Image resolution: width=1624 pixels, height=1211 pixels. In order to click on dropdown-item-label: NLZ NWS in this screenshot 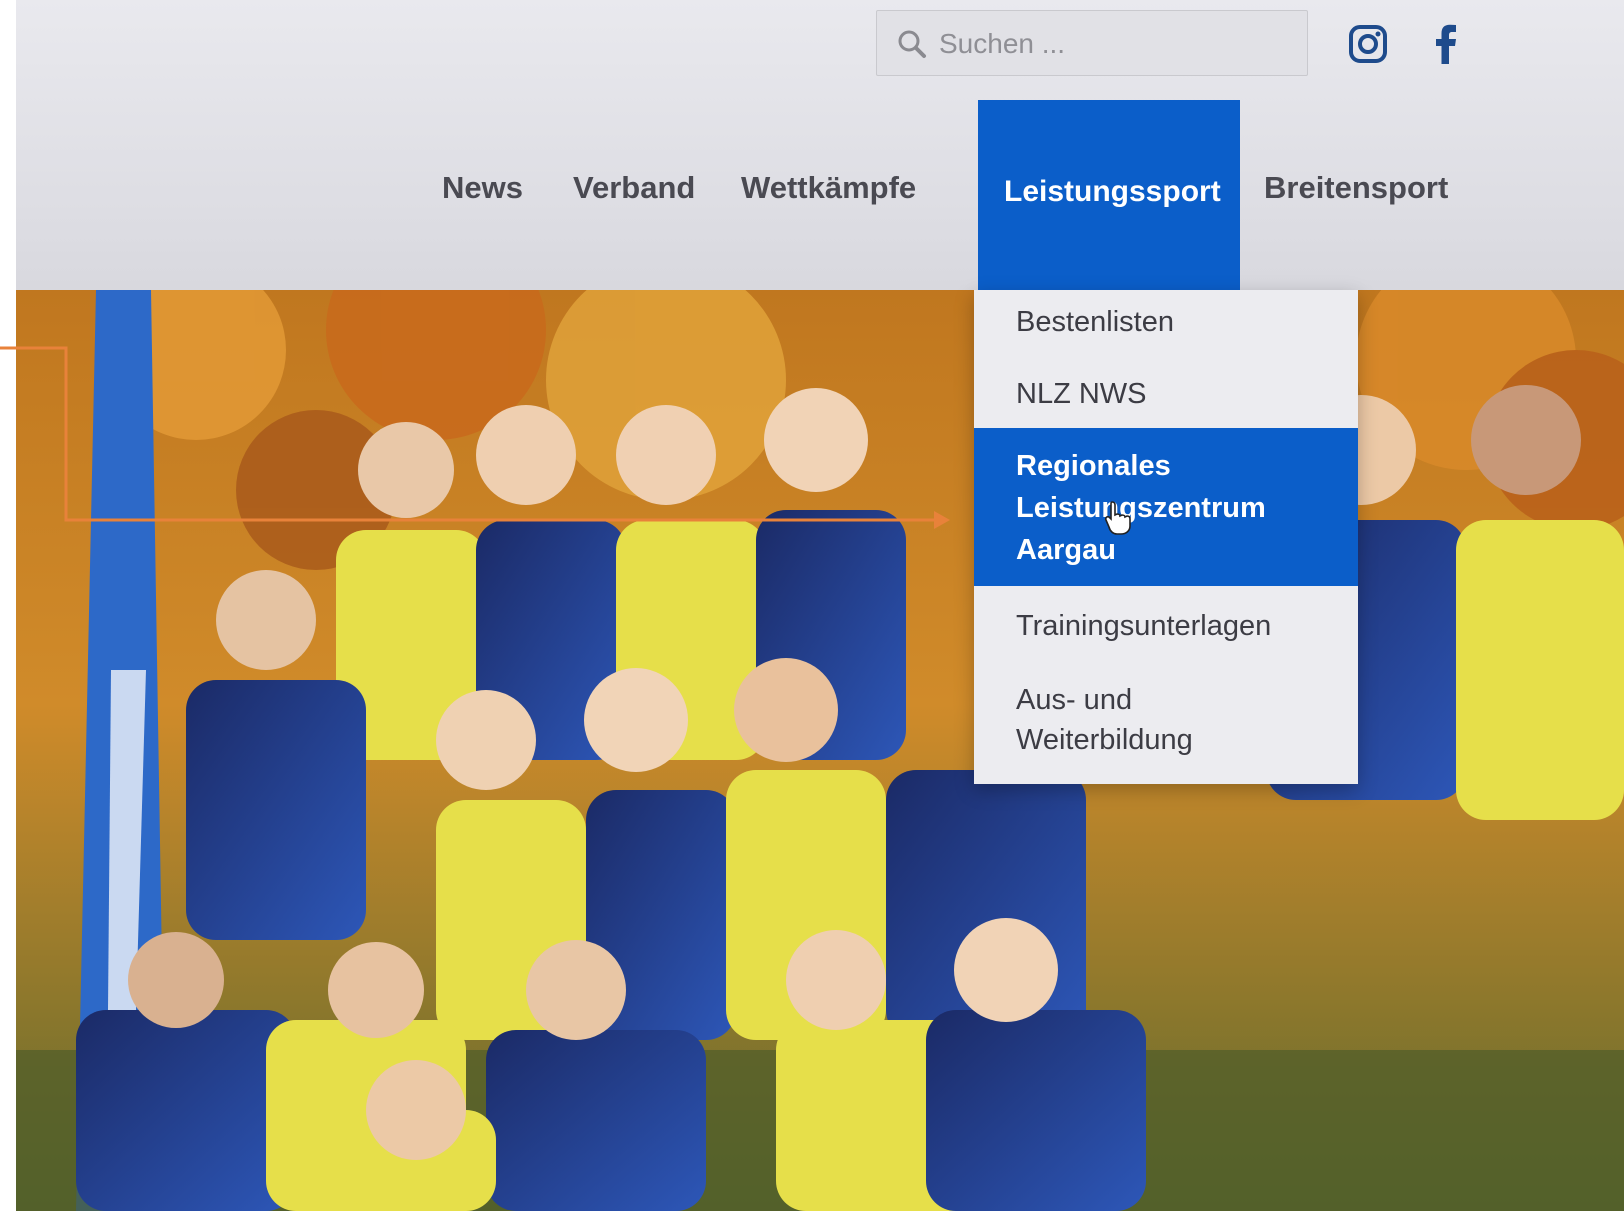, I will do `click(1081, 394)`.